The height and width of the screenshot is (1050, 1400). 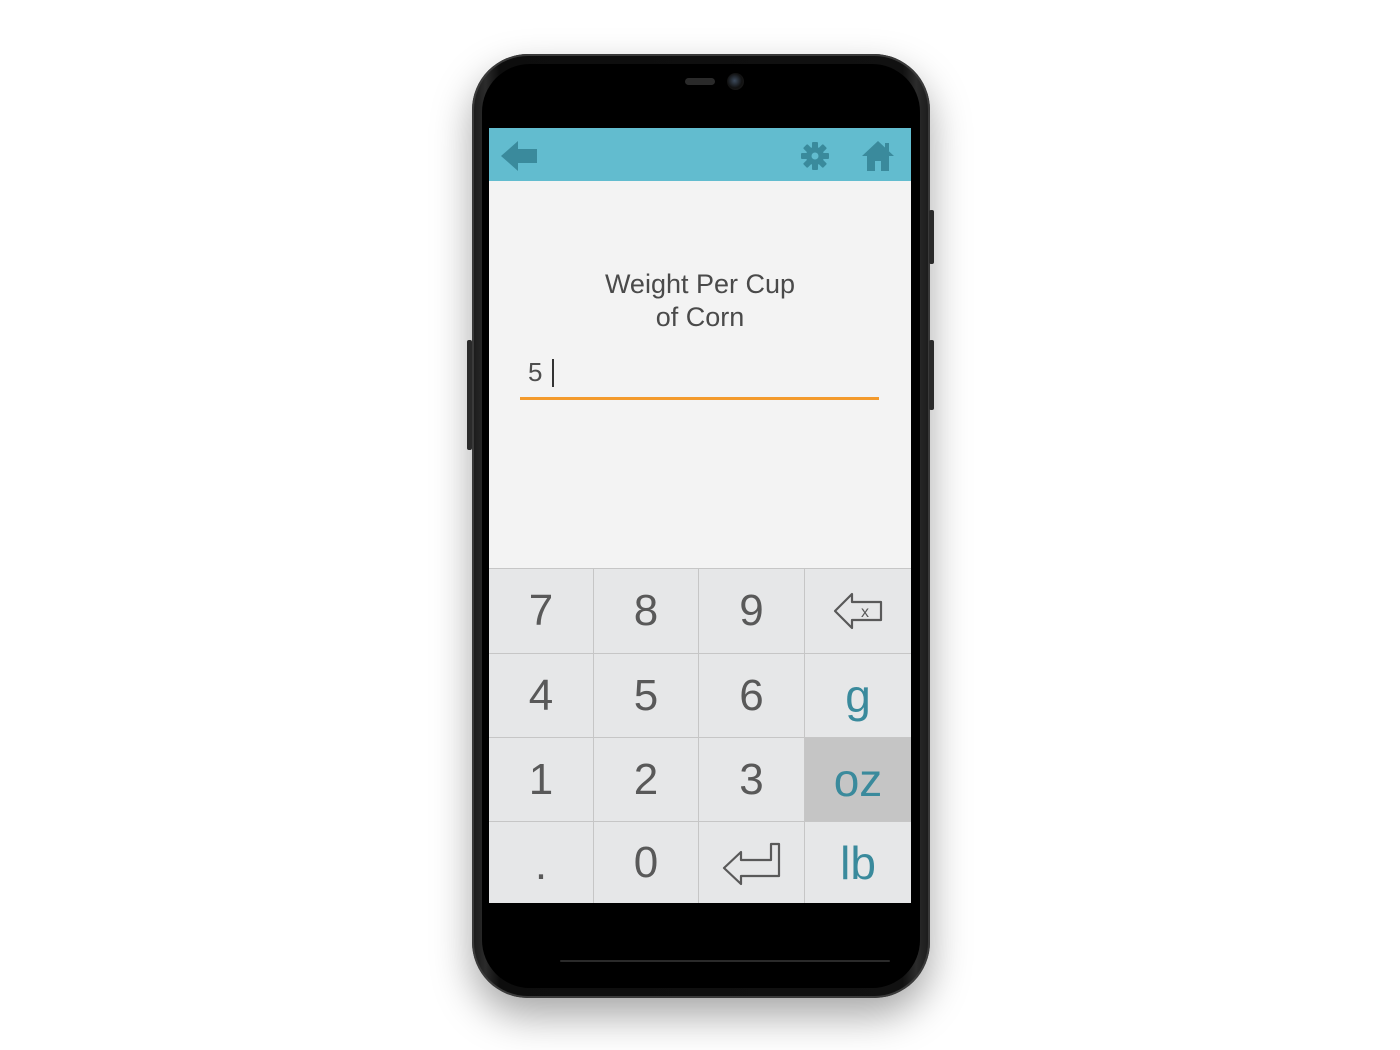 What do you see at coordinates (541, 862) in the screenshot?
I see `key-decimal: .` at bounding box center [541, 862].